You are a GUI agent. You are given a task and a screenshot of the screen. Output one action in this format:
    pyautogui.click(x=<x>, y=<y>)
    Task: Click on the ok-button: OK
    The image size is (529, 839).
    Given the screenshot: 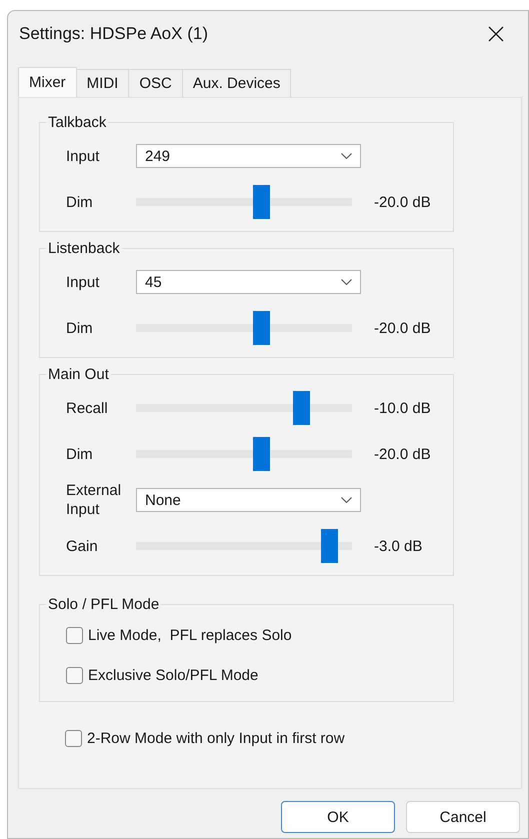 What is the action you would take?
    pyautogui.click(x=338, y=817)
    